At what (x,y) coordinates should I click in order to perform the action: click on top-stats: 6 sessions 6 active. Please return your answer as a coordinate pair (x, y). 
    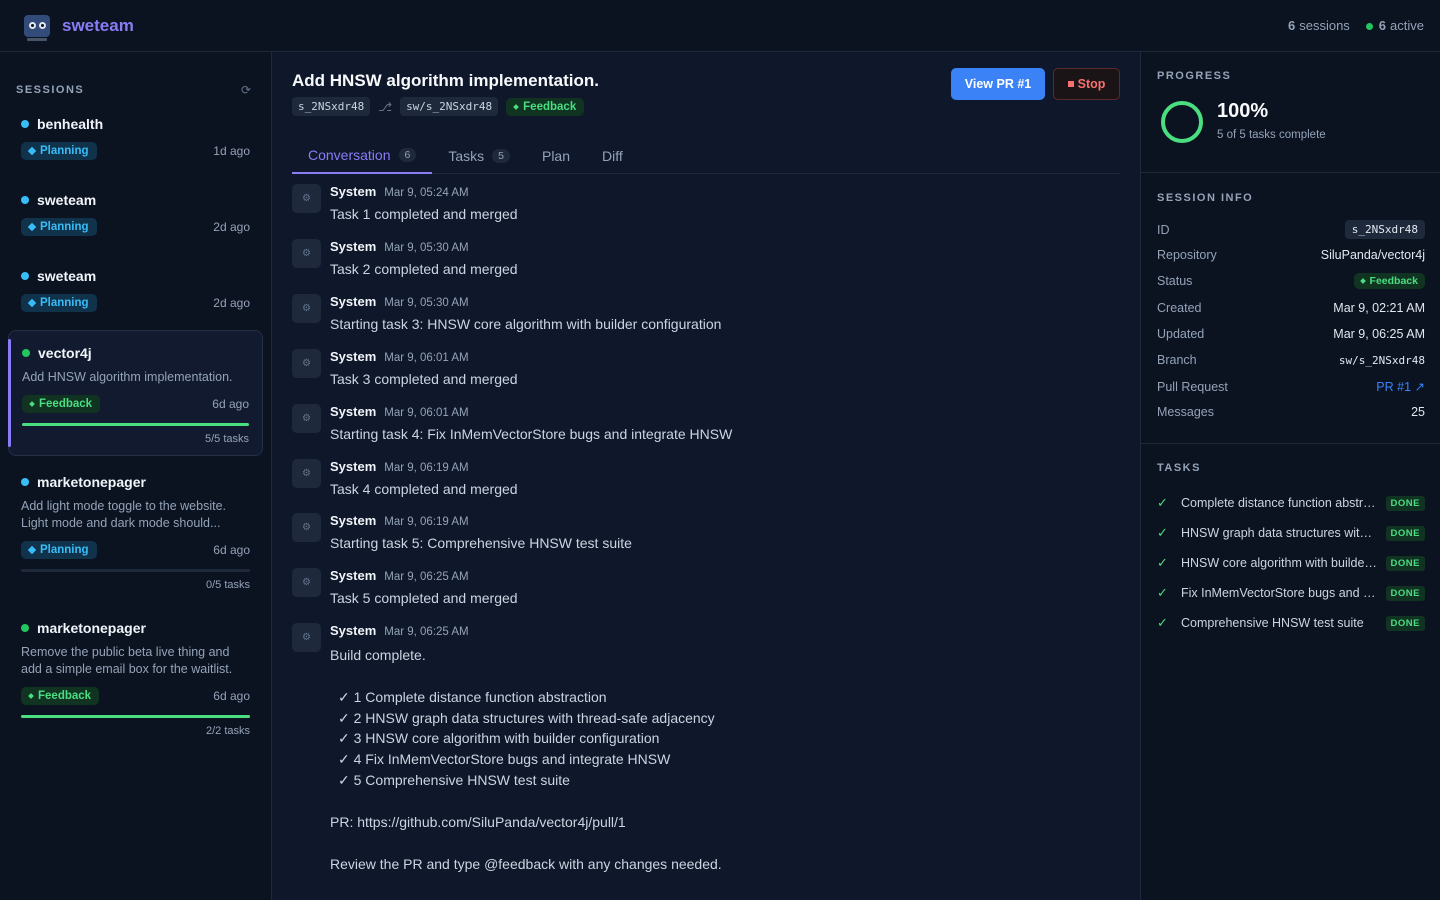
    Looking at the image, I should click on (1356, 25).